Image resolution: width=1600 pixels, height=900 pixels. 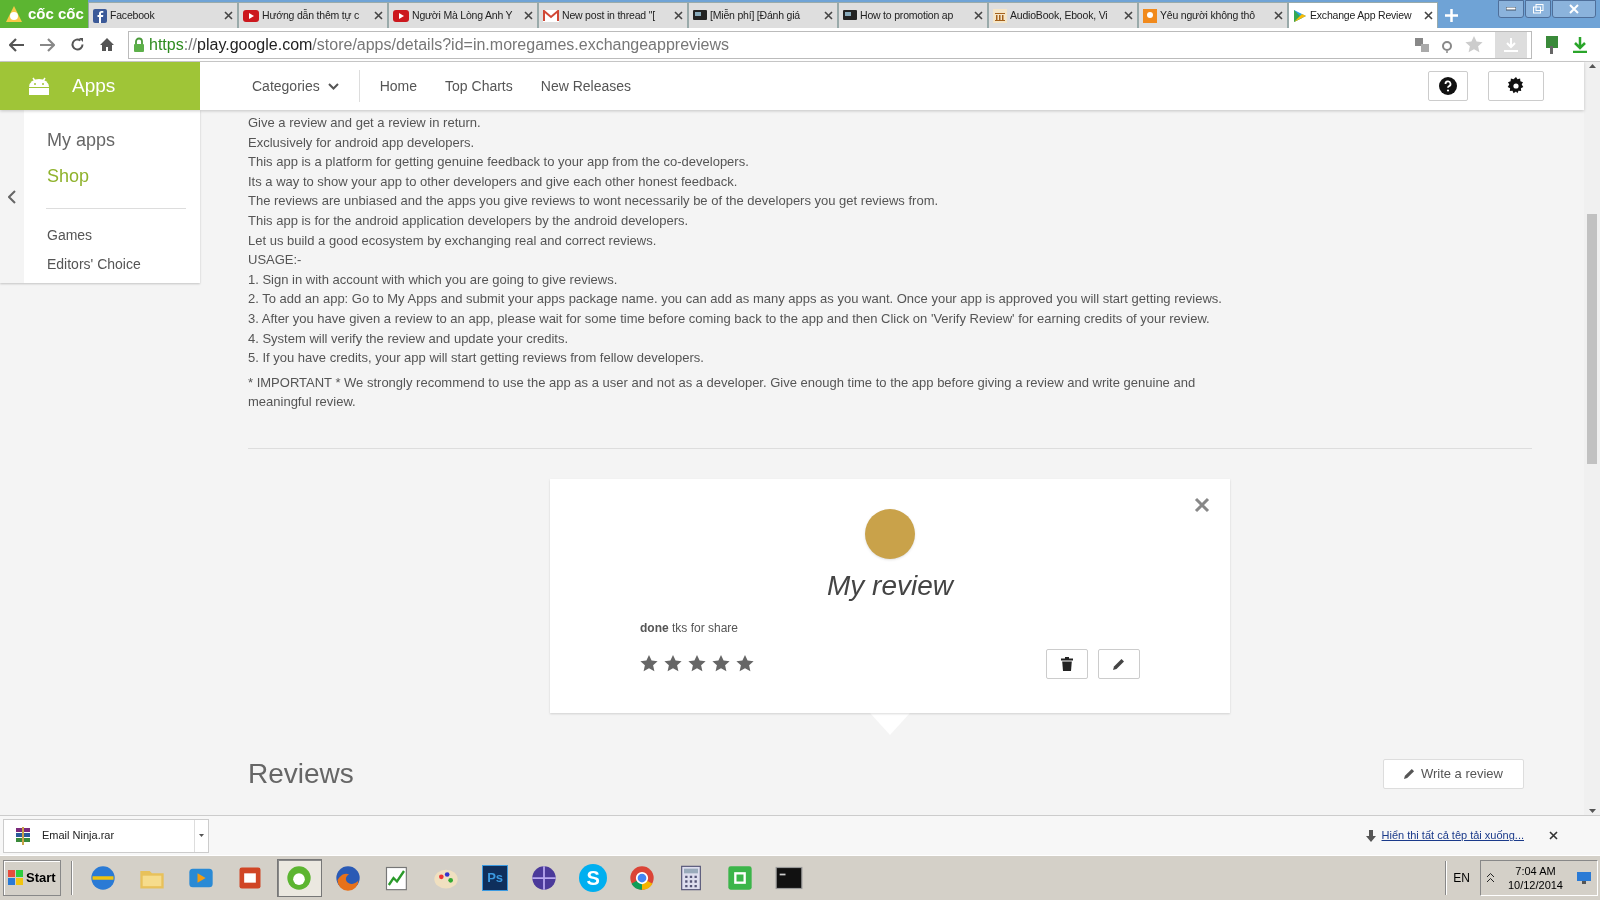 What do you see at coordinates (1580, 44) in the screenshot?
I see `download-icon` at bounding box center [1580, 44].